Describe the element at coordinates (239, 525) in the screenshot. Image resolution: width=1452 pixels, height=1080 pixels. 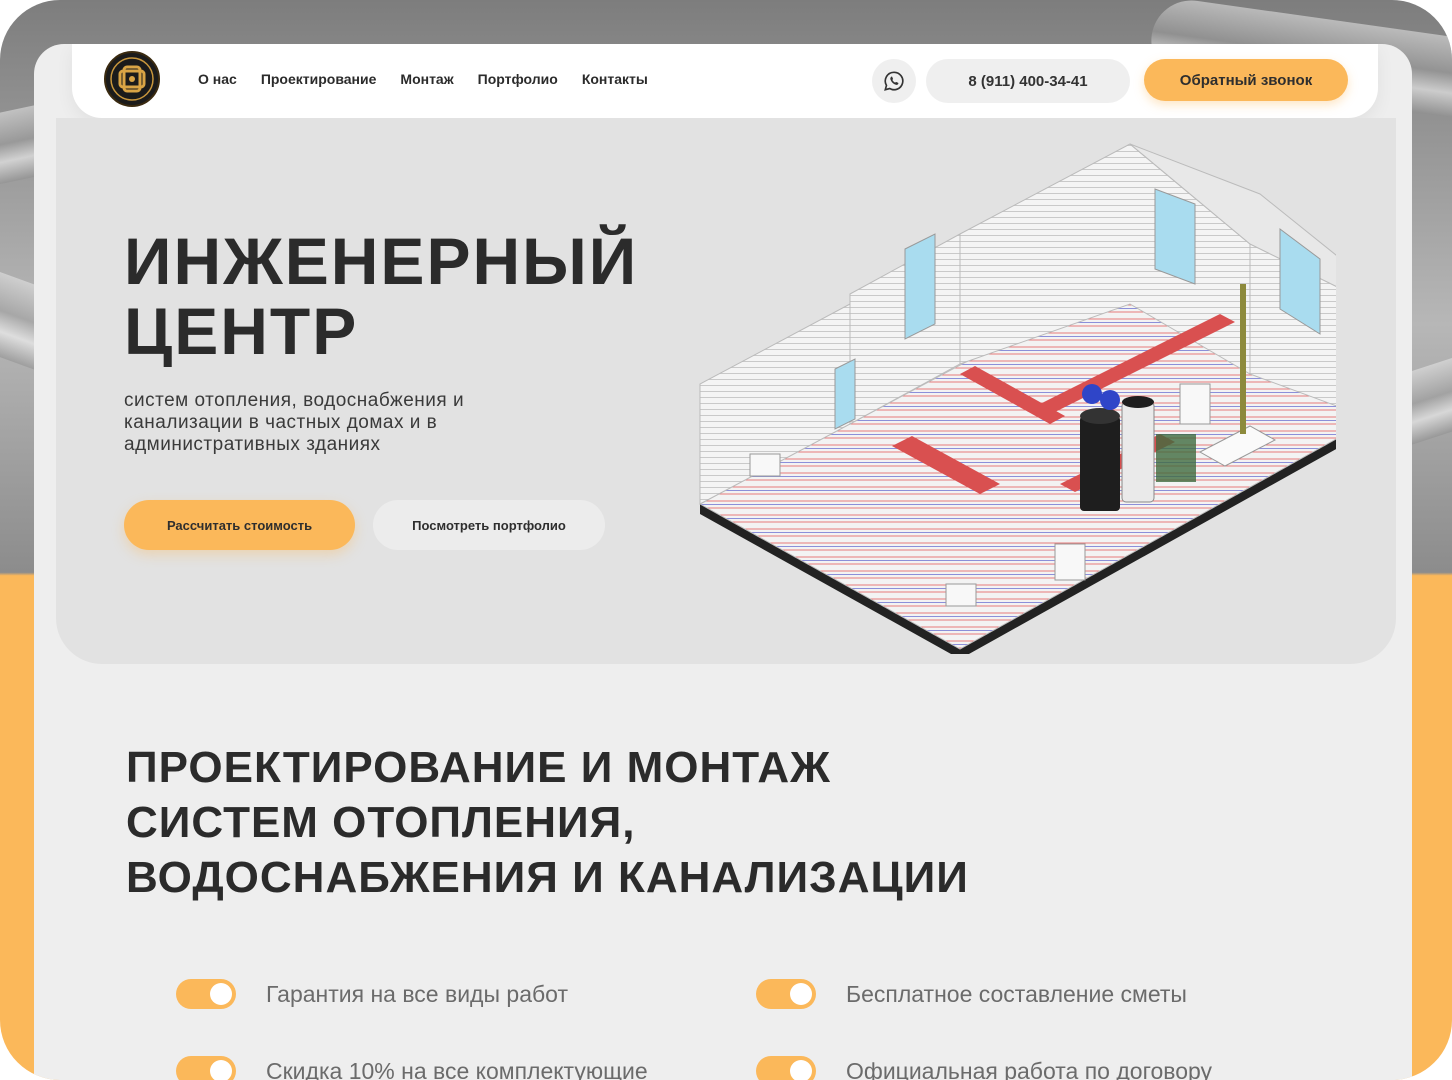
I see `calculate-cost-button: Рассчитать стоимость` at that location.